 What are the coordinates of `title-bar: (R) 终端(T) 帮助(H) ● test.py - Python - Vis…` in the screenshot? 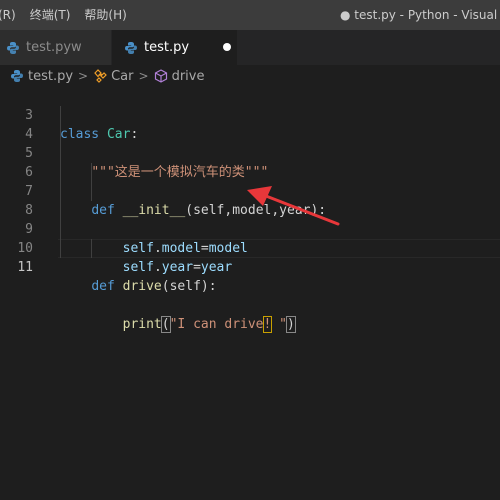 It's located at (250, 15).